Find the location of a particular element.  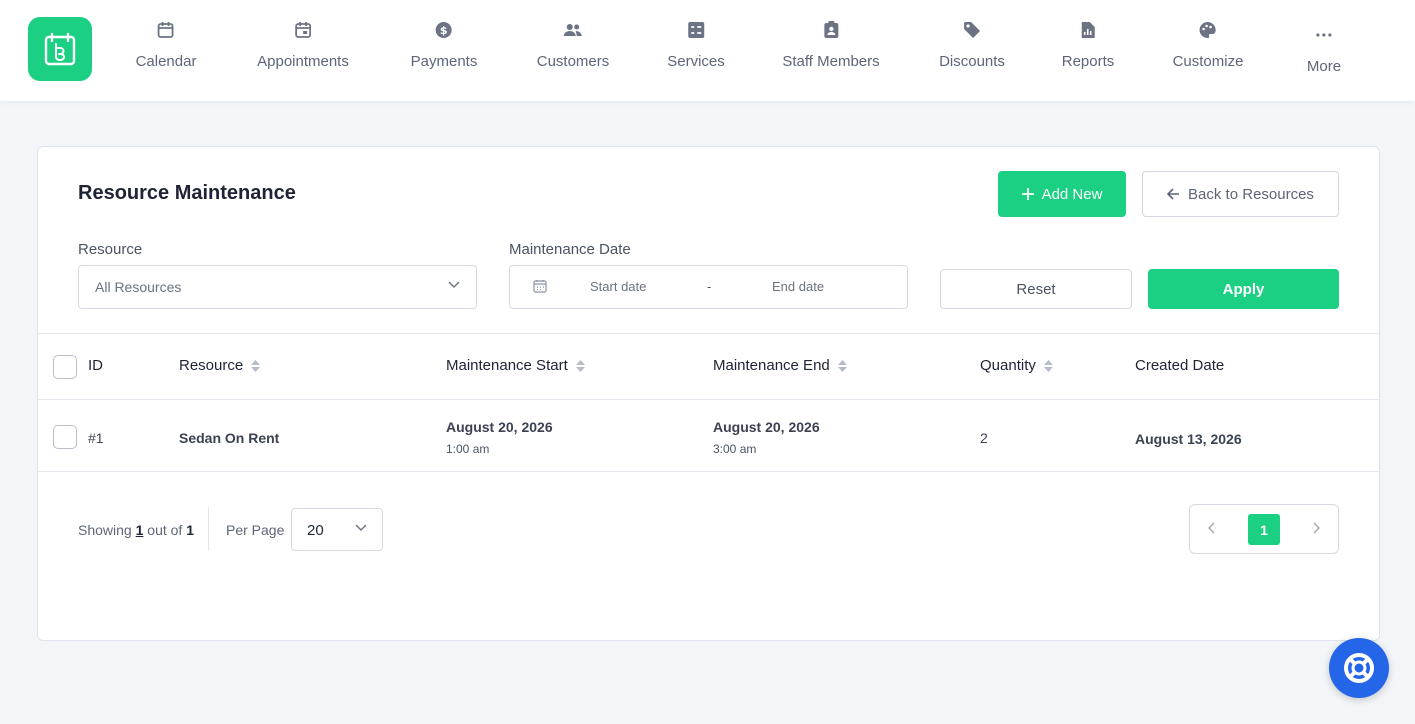

page-title: Resource Maintenance is located at coordinates (187, 193).